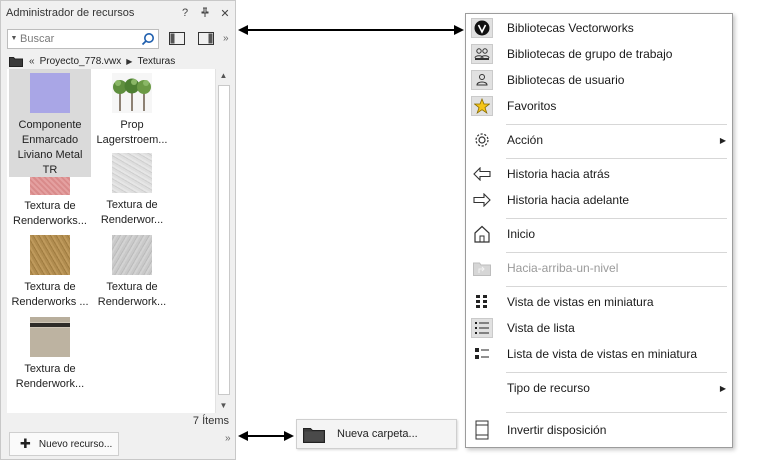  Describe the element at coordinates (223, 76) in the screenshot. I see `scroll-up-button: ▲` at that location.